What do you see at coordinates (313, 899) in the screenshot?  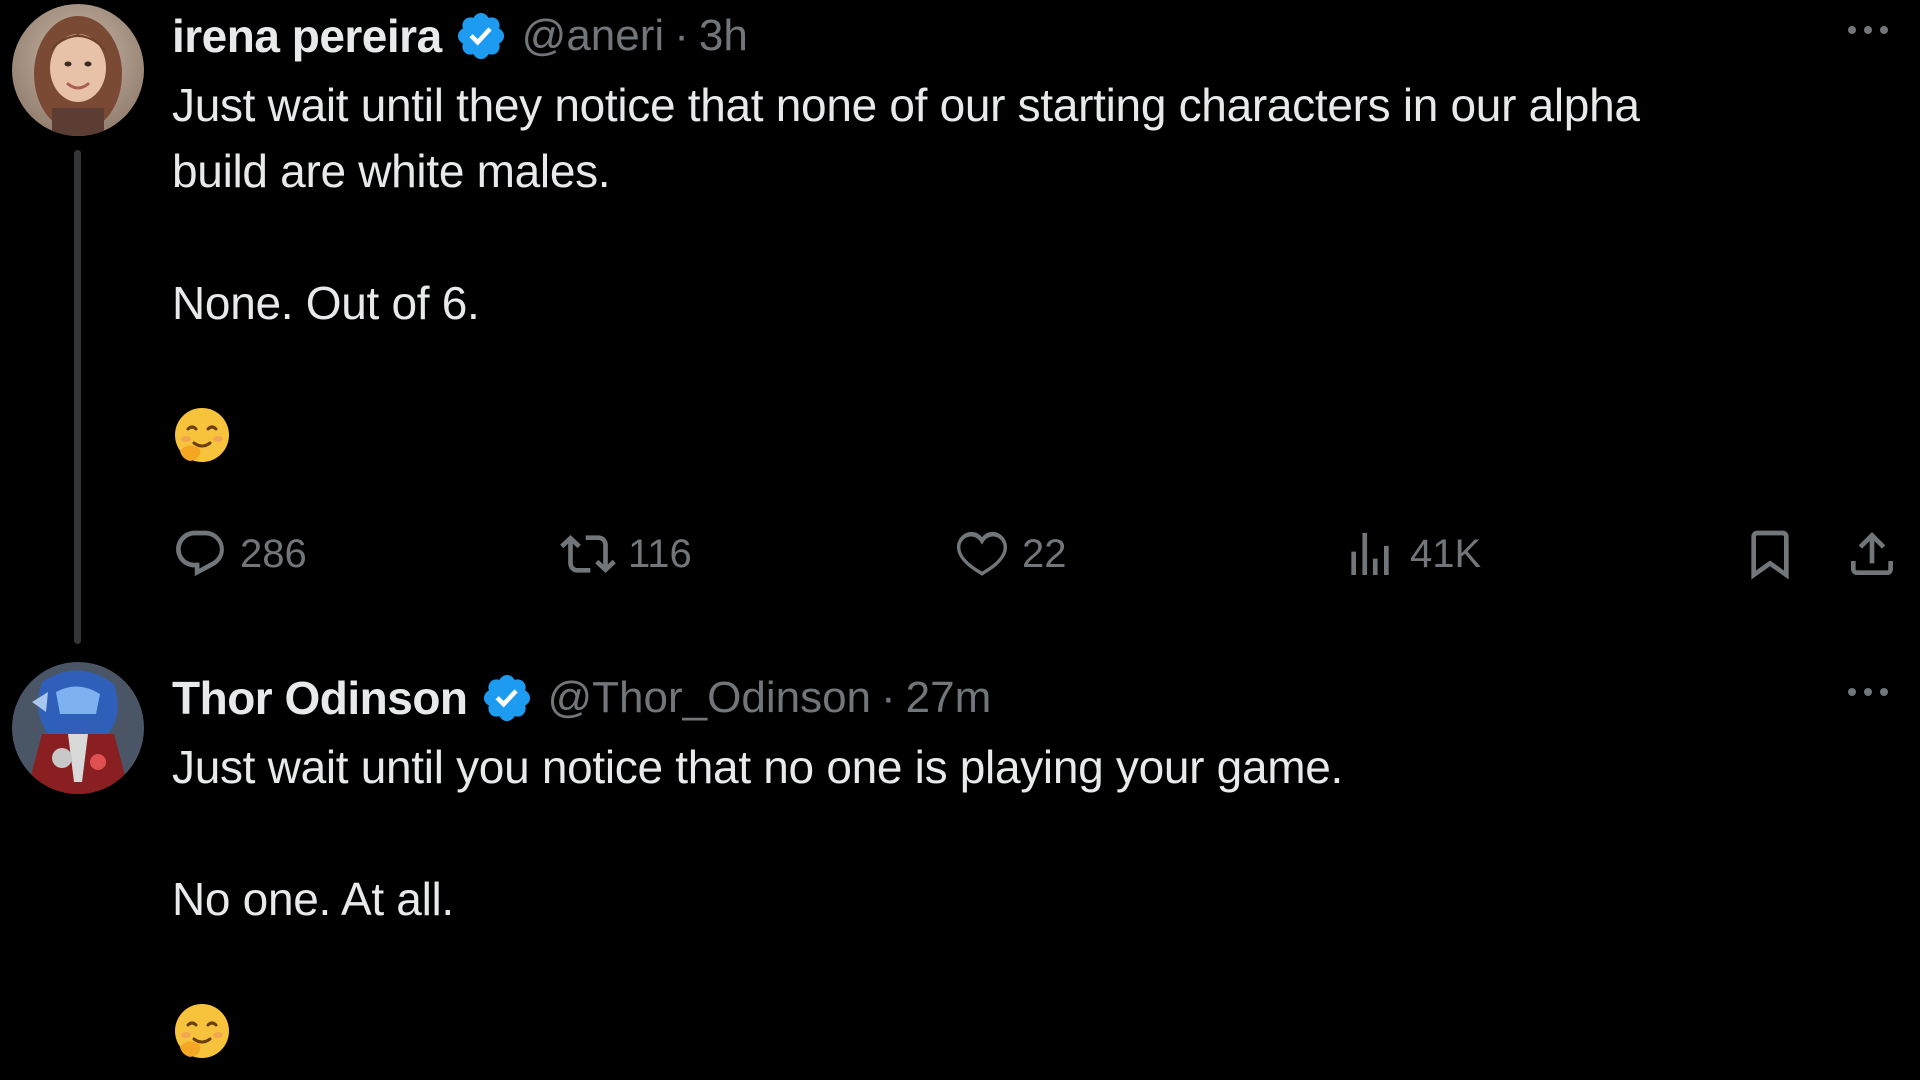 I see `tweet-text-line: No one. At all.` at bounding box center [313, 899].